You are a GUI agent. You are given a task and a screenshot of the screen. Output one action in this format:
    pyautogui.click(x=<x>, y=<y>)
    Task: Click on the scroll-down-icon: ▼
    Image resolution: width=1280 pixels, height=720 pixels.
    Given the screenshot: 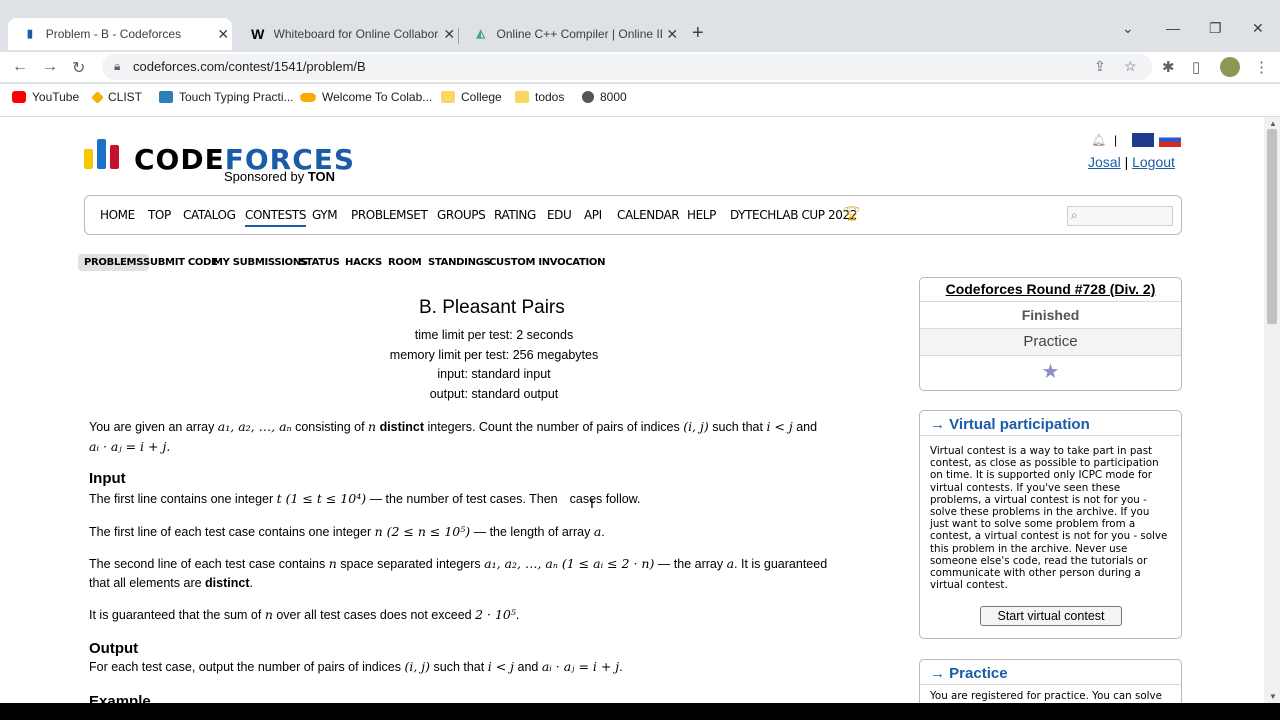 What is the action you would take?
    pyautogui.click(x=1273, y=696)
    